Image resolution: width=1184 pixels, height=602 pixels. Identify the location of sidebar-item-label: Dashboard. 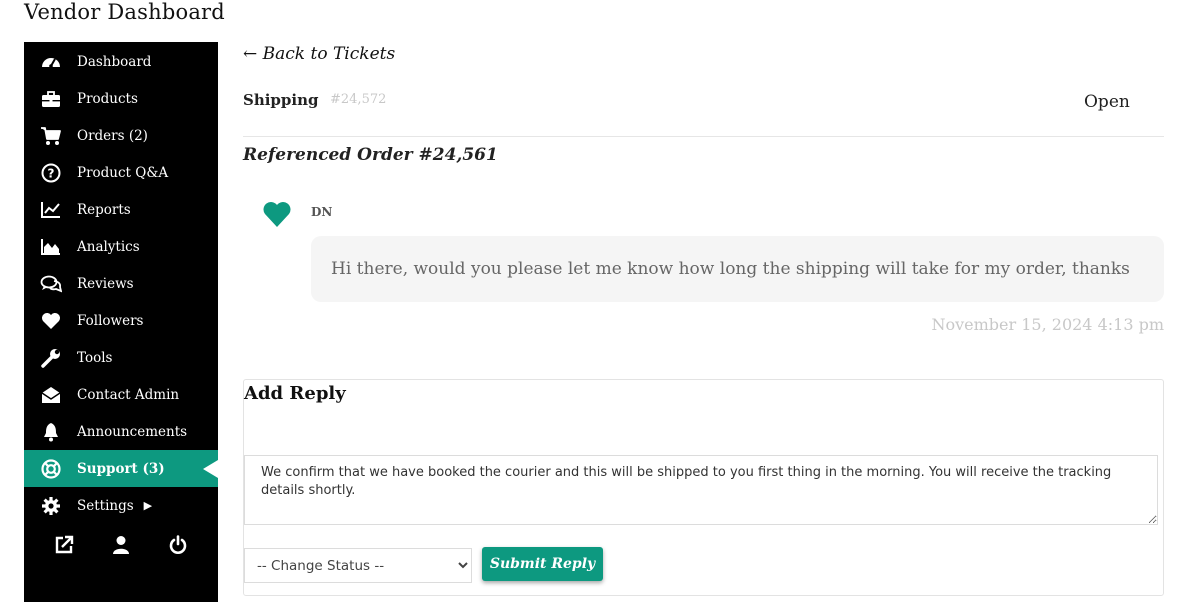
(114, 61).